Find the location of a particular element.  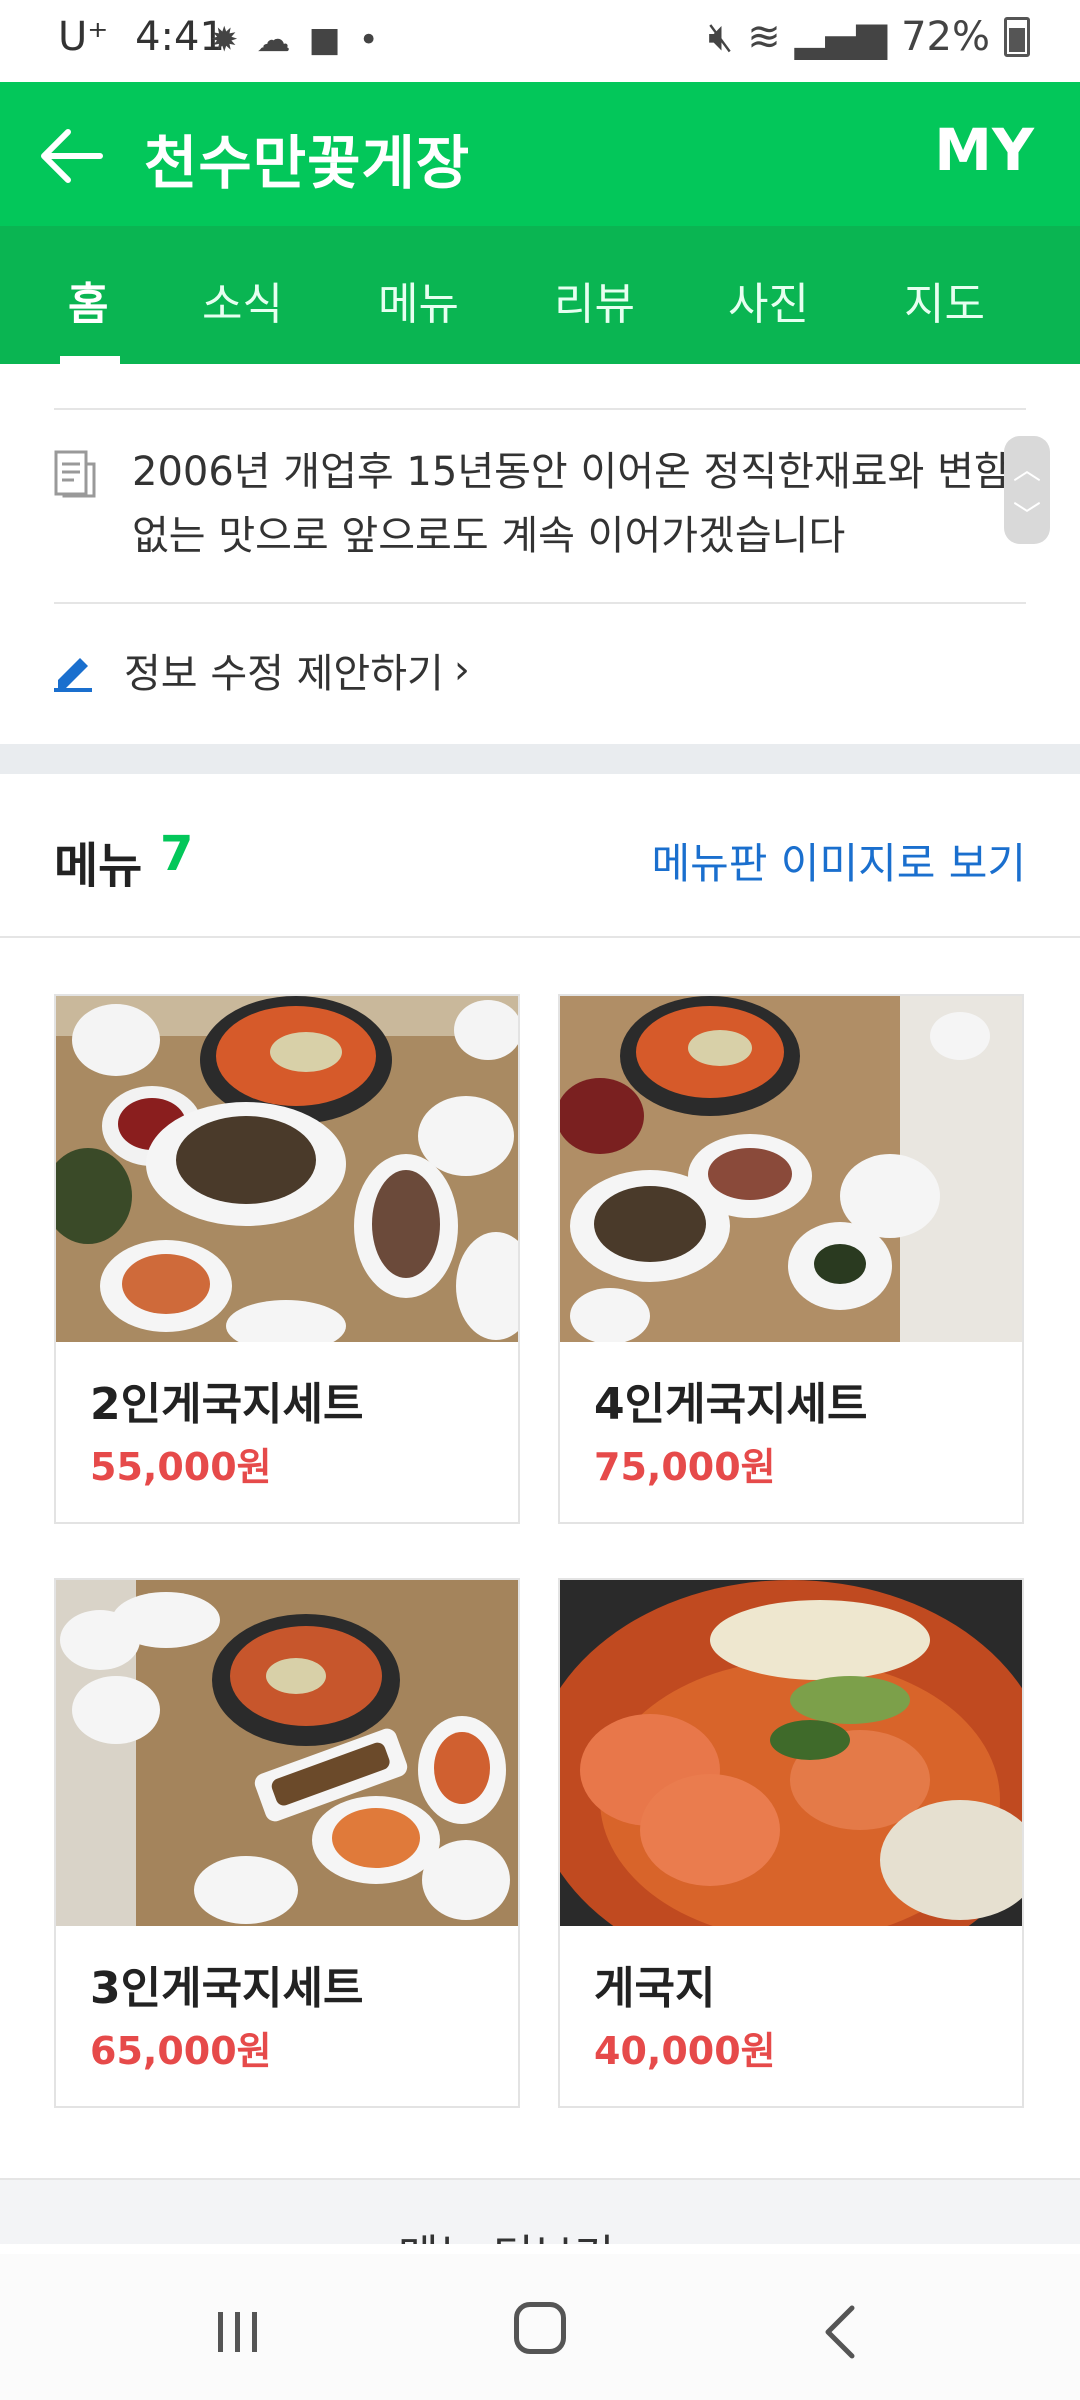

chevron-up-icon: ︿ is located at coordinates (1026, 469).